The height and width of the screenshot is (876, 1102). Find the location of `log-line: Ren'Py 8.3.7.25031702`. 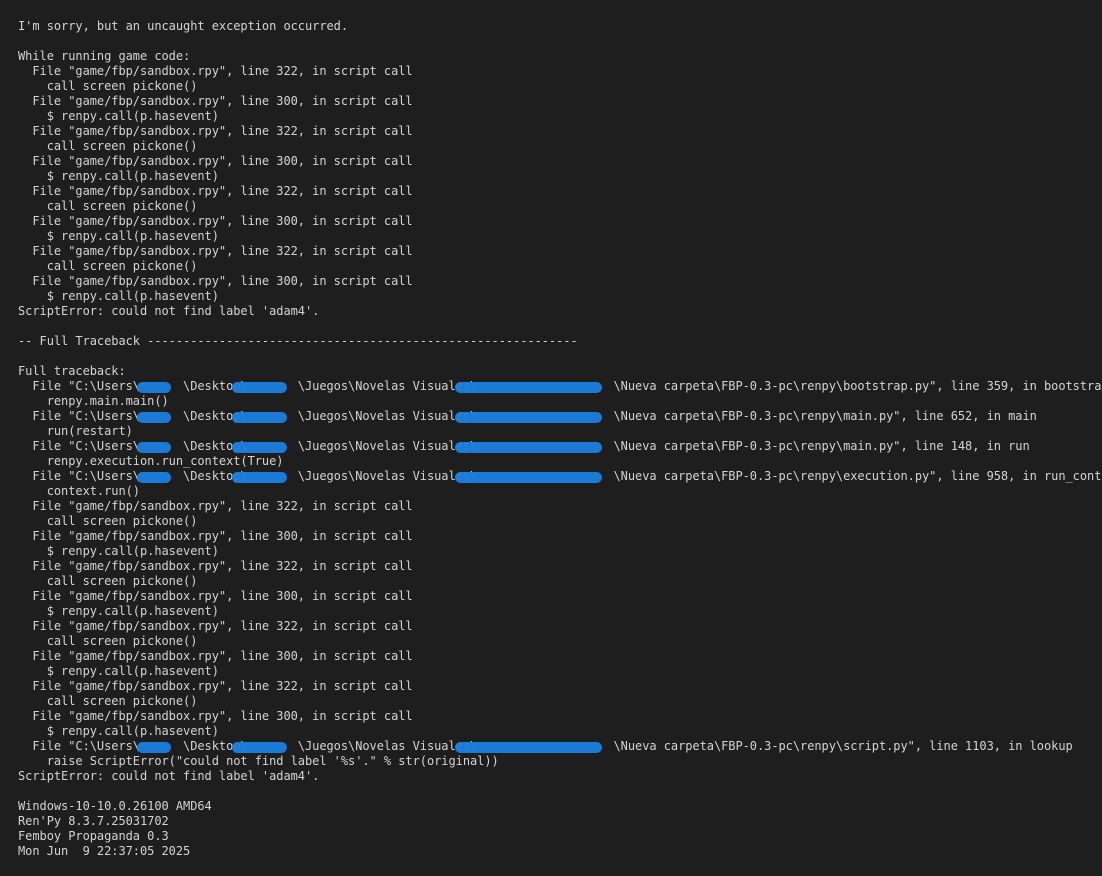

log-line: Ren'Py 8.3.7.25031702 is located at coordinates (93, 821).